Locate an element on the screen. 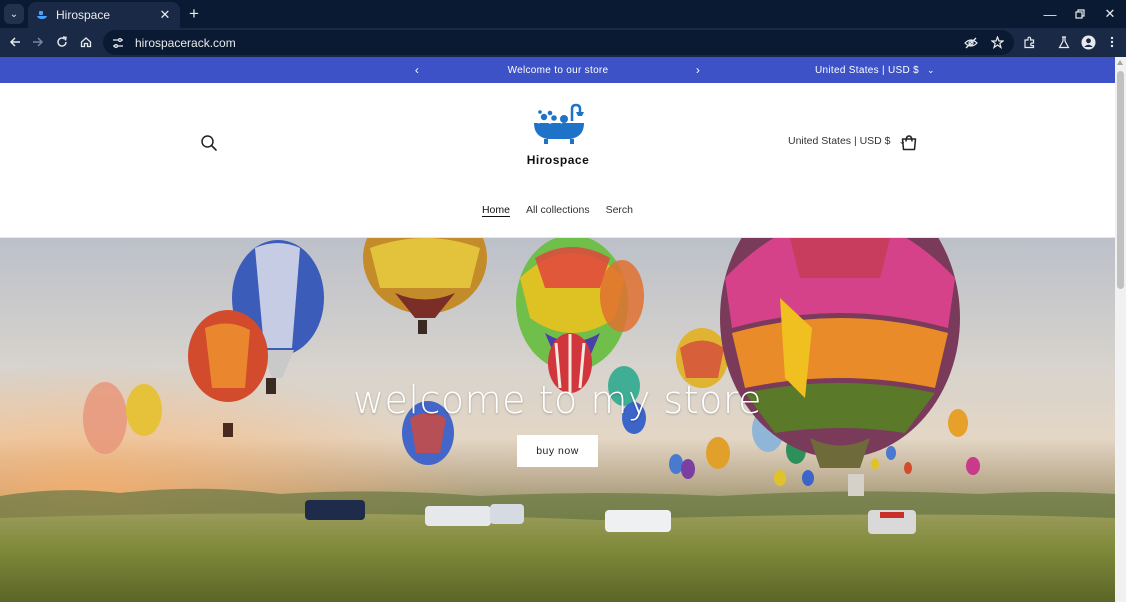 This screenshot has width=1126, height=602. buy-now-button: buy now is located at coordinates (557, 451).